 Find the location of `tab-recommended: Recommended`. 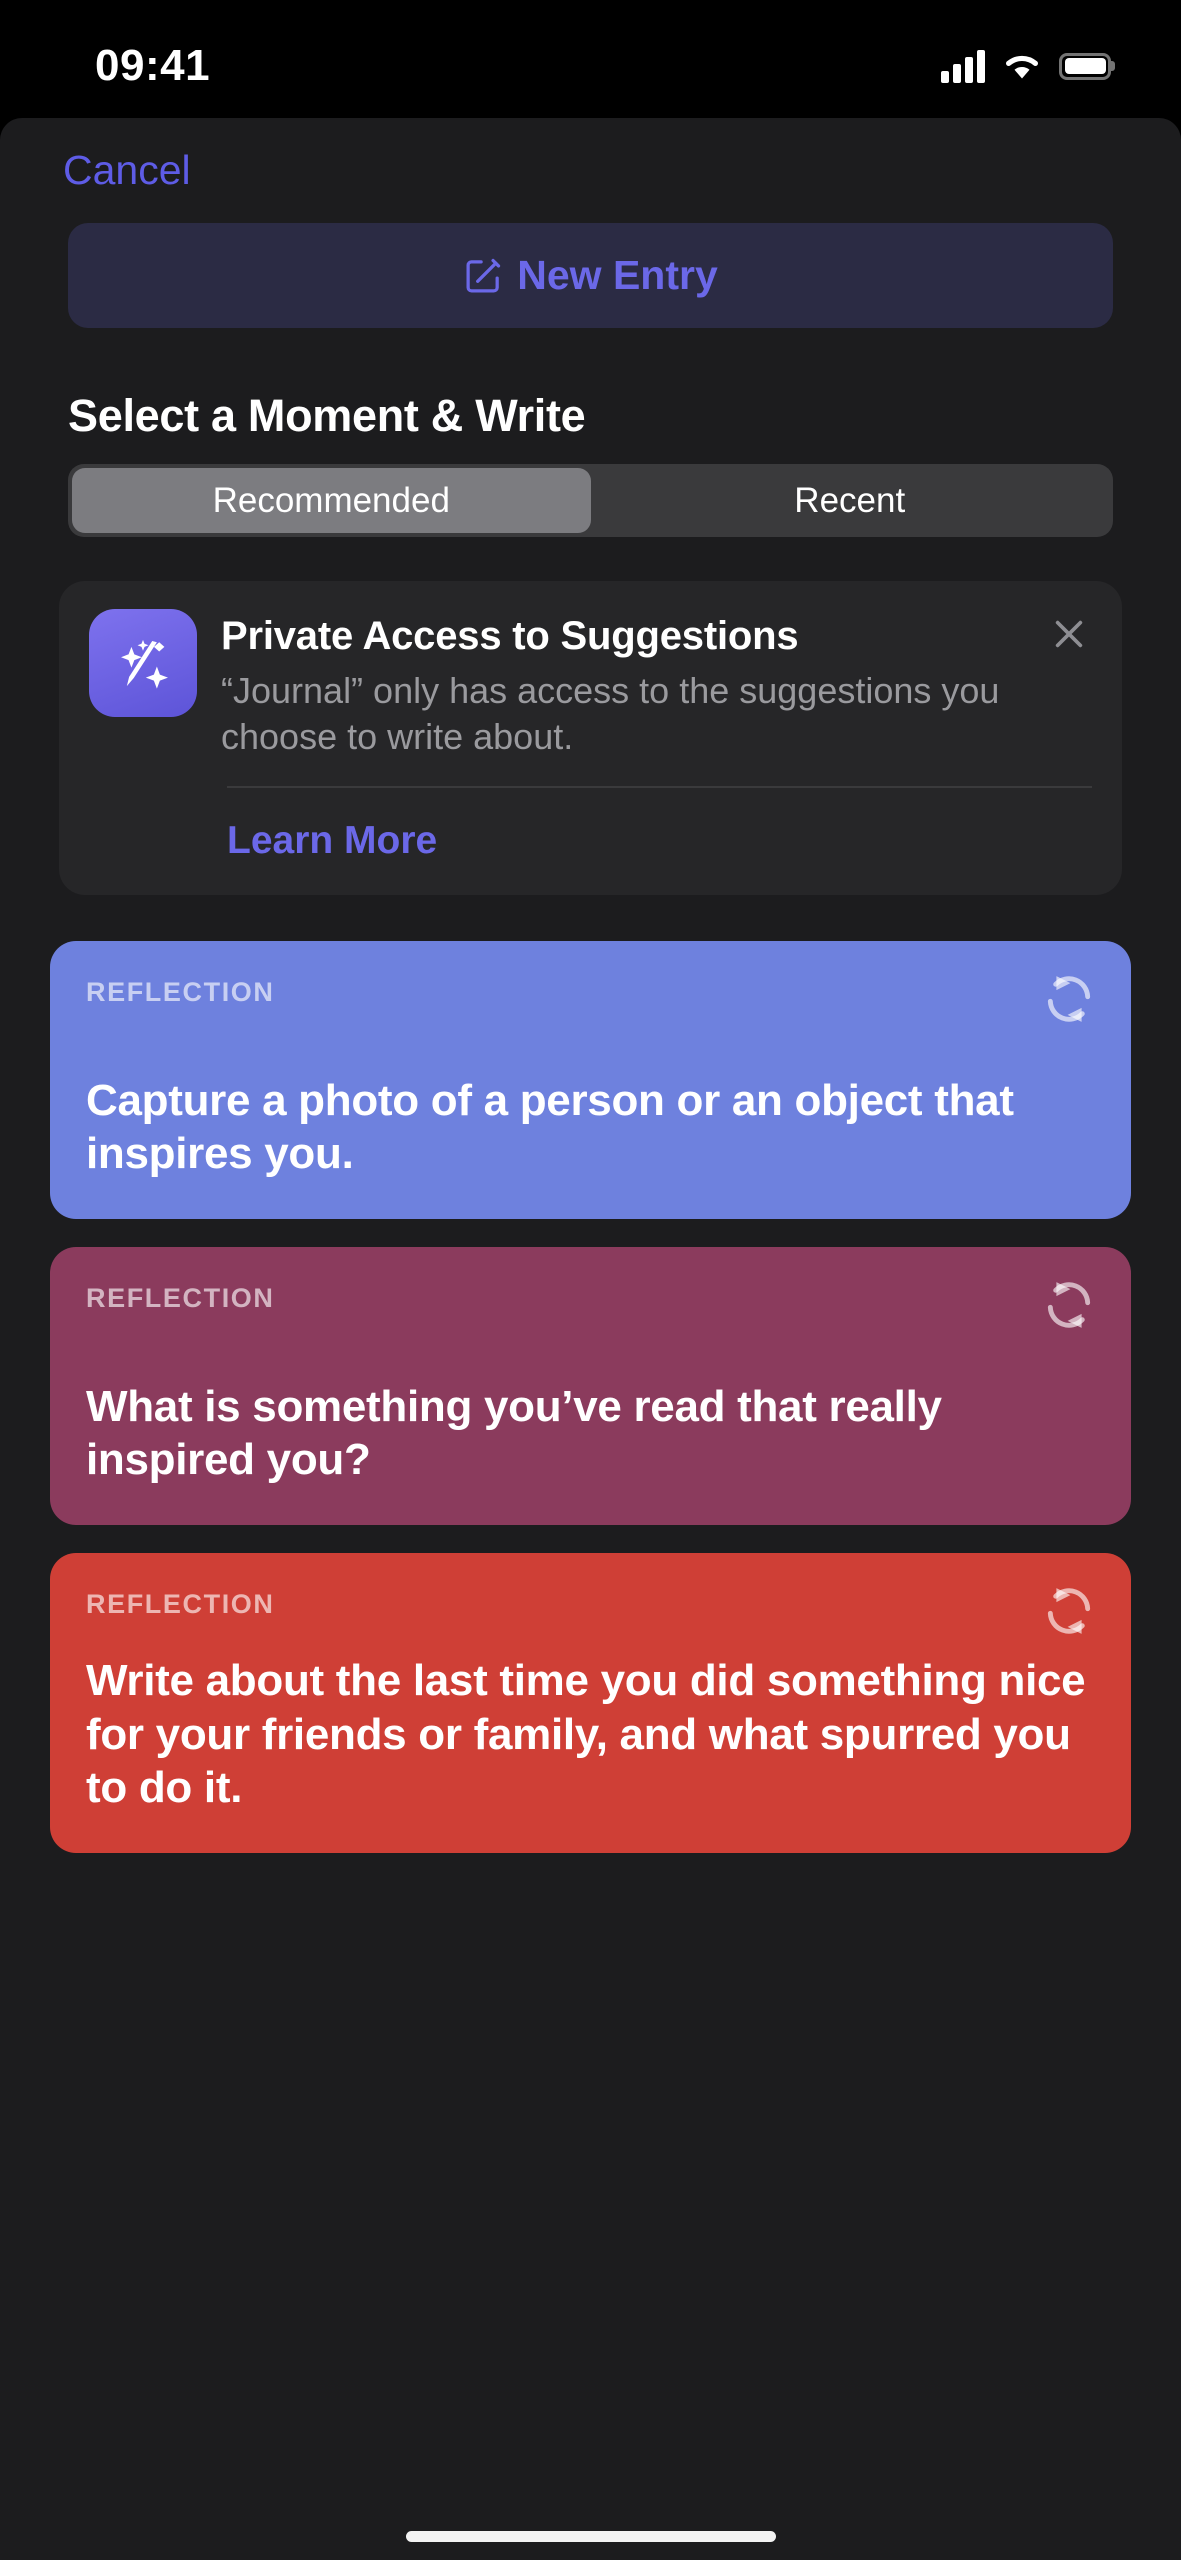

tab-recommended: Recommended is located at coordinates (331, 500).